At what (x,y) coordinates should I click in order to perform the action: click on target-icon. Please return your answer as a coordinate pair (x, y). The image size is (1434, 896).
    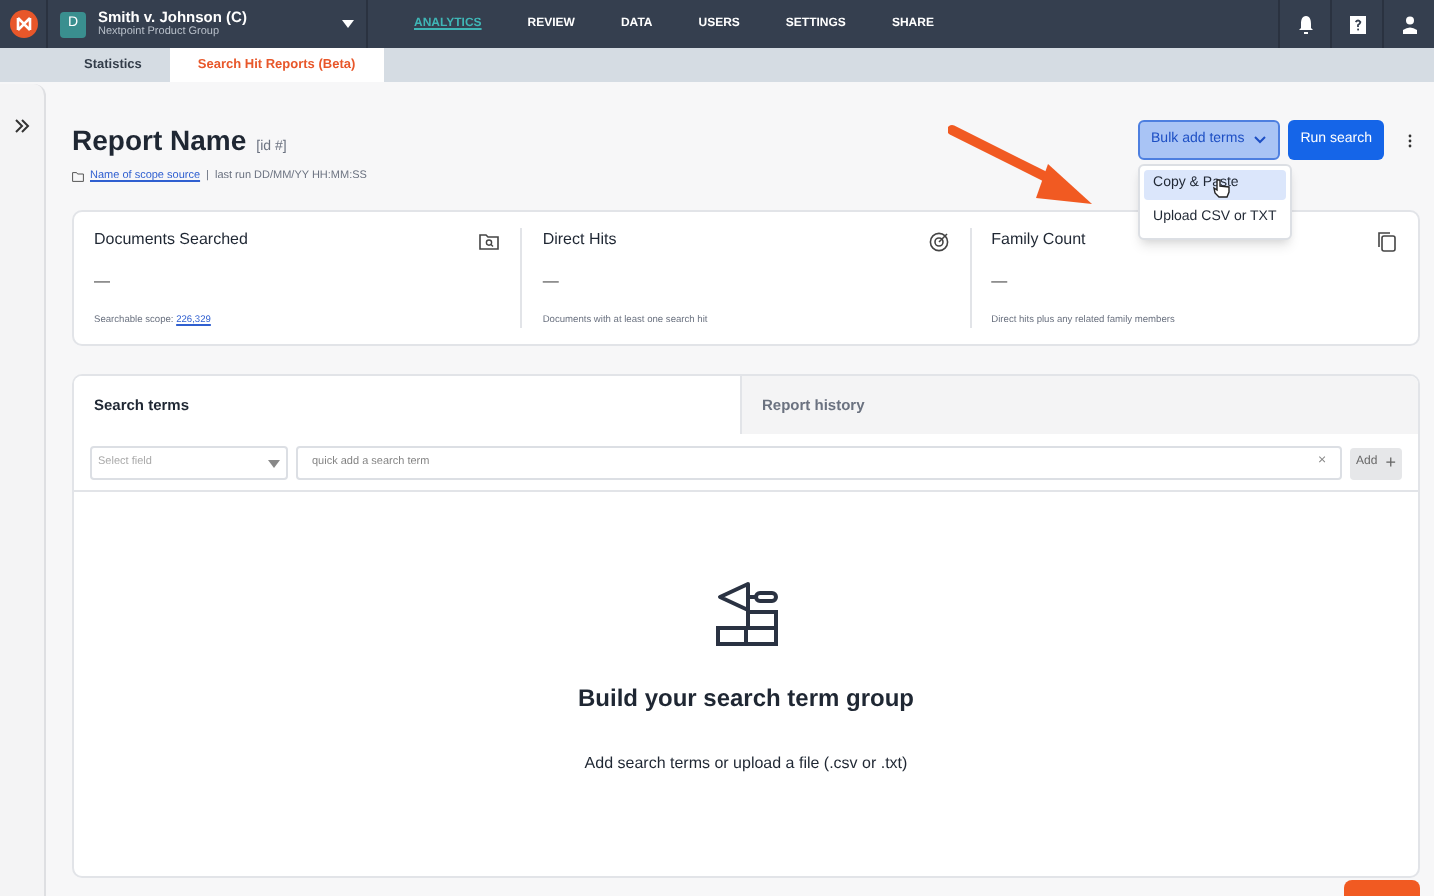
    Looking at the image, I should click on (938, 240).